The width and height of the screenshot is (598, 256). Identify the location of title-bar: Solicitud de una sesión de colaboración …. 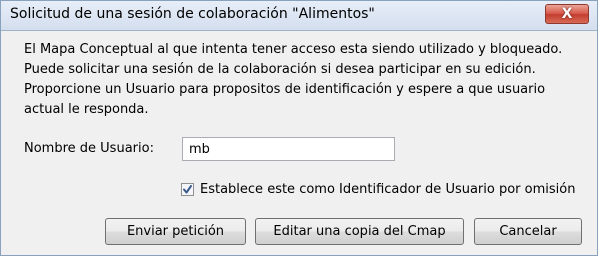
(299, 16).